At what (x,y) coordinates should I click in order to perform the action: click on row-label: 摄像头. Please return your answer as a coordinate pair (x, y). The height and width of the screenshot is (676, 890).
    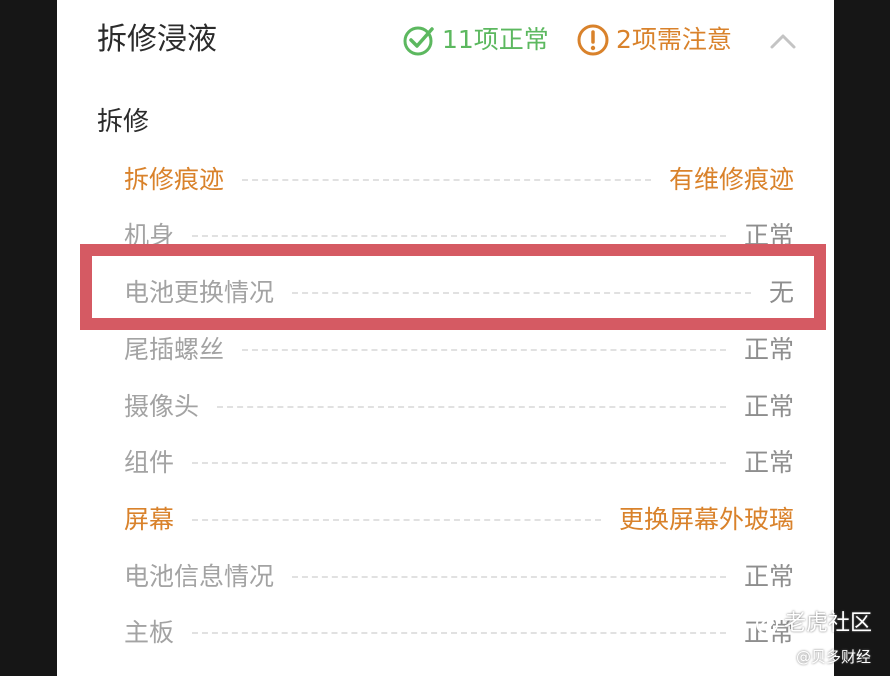
    Looking at the image, I should click on (162, 406).